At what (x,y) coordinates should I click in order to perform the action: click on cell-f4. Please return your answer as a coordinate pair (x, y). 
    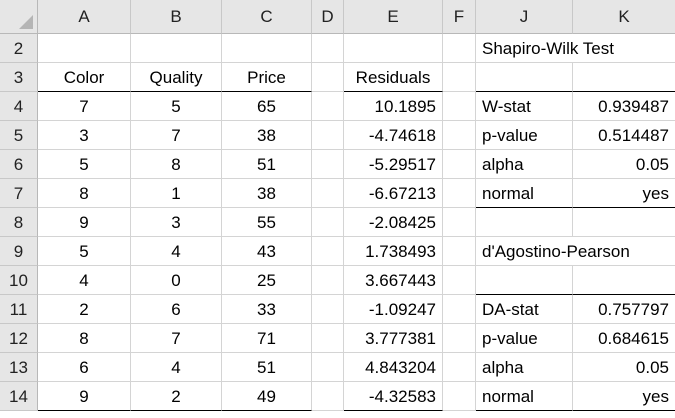
    Looking at the image, I should click on (459, 106).